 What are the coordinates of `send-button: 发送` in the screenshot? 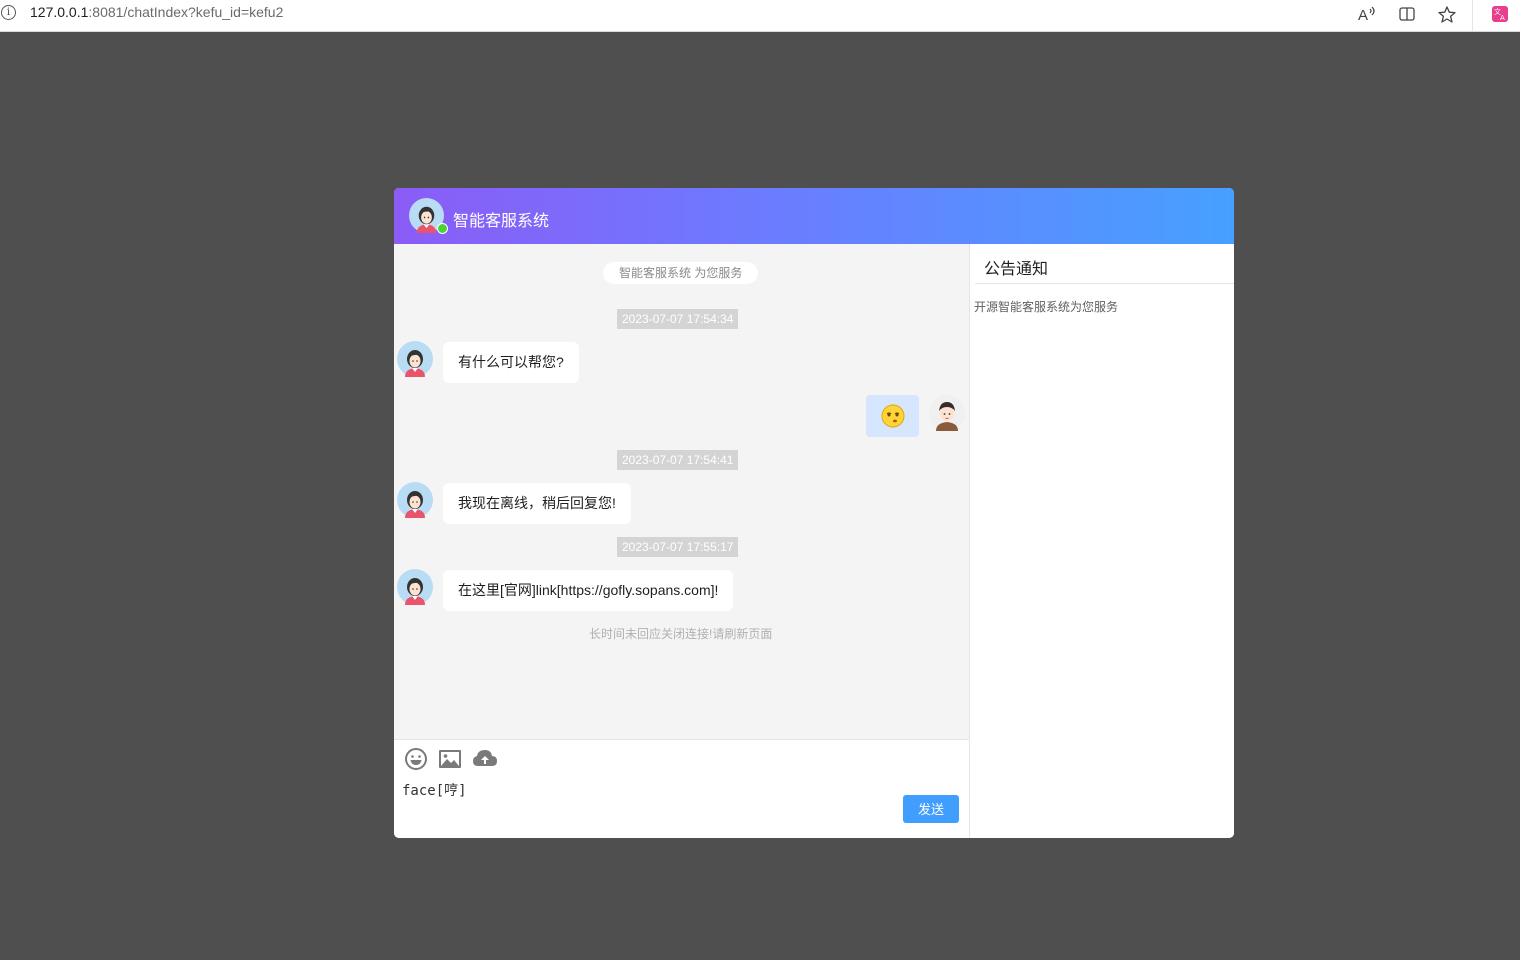 It's located at (931, 809).